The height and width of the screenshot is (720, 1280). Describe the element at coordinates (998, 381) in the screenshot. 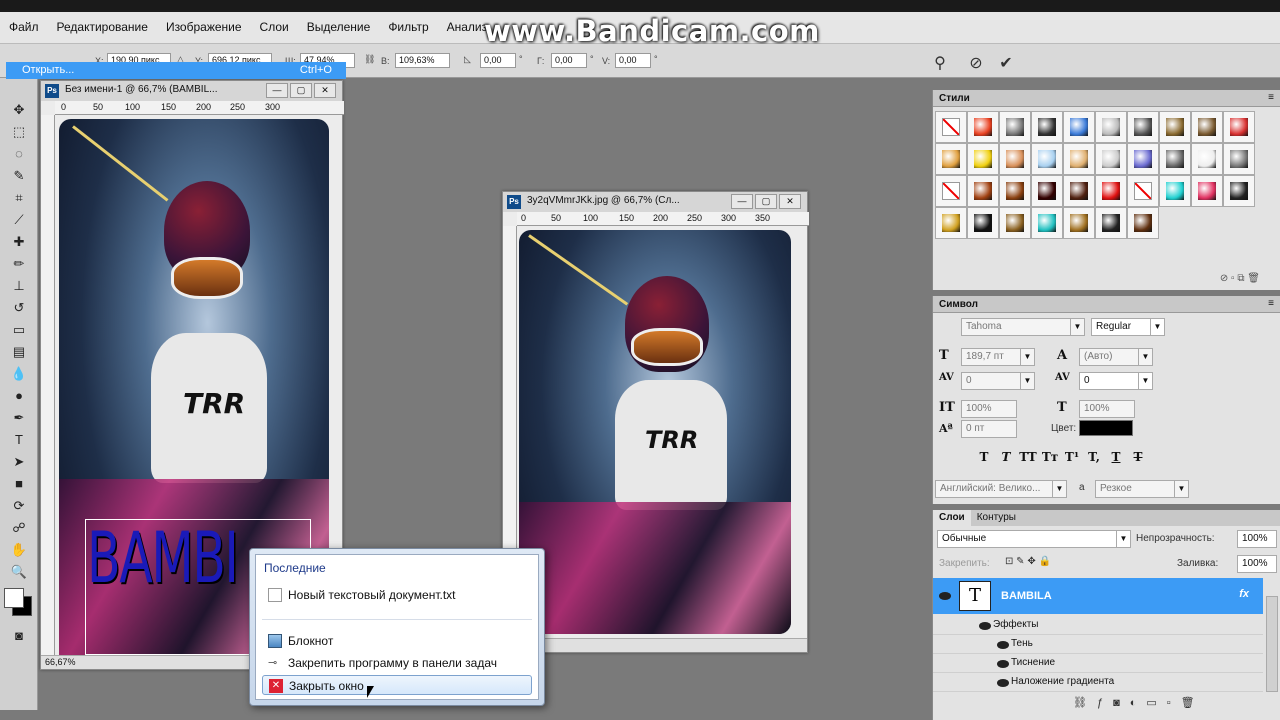

I see `kerning-field: 0 ▼` at that location.